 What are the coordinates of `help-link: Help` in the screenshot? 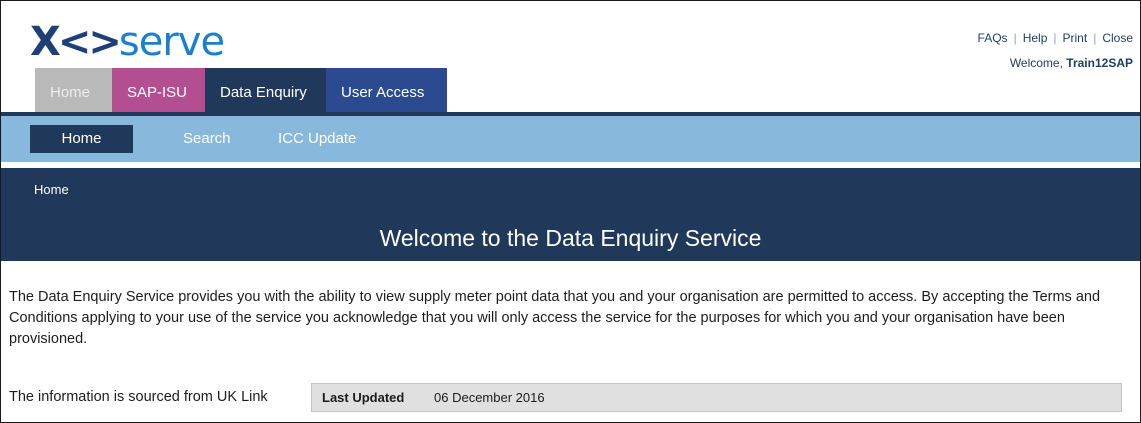 It's located at (1035, 38).